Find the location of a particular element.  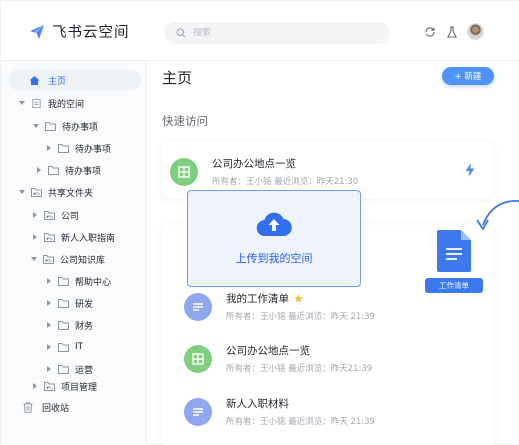

file-meta: 所有者：王小铭 最近浏览：昨天21:30 is located at coordinates (285, 182).